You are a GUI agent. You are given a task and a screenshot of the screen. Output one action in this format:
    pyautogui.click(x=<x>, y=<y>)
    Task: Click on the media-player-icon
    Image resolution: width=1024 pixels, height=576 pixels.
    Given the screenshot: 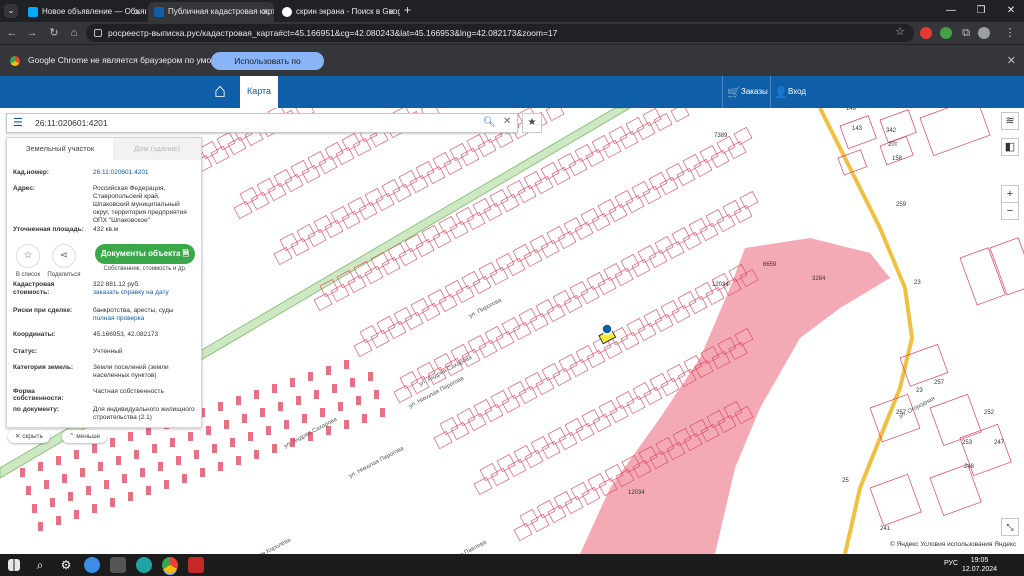 What is the action you would take?
    pyautogui.click(x=118, y=565)
    